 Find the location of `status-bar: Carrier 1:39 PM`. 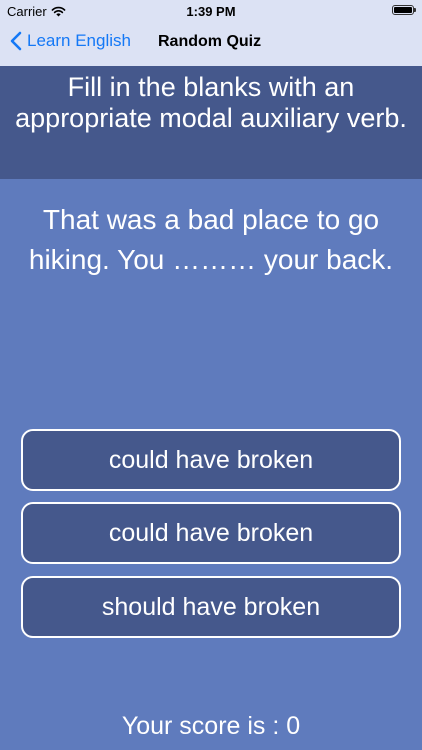

status-bar: Carrier 1:39 PM is located at coordinates (211, 11).